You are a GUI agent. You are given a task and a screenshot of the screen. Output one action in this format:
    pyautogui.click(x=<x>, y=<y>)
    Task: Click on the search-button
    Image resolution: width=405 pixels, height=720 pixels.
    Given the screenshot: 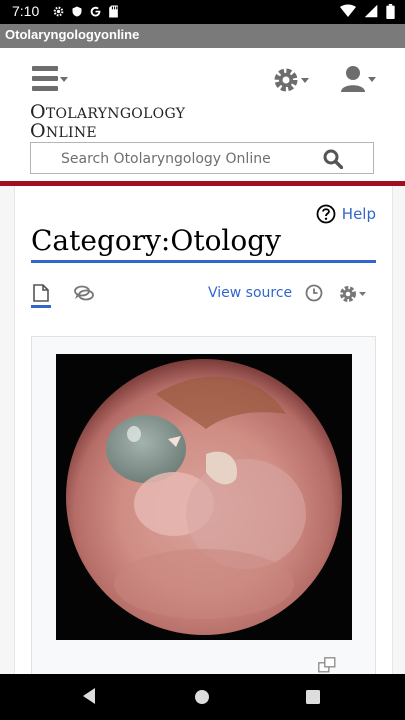 What is the action you would take?
    pyautogui.click(x=333, y=161)
    